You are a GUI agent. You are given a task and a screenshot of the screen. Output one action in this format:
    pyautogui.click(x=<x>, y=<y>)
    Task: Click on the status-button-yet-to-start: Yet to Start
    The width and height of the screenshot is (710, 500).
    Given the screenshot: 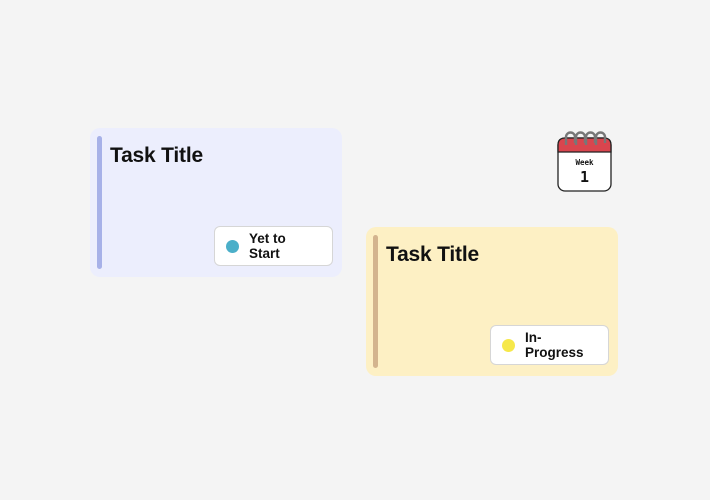 What is the action you would take?
    pyautogui.click(x=273, y=246)
    